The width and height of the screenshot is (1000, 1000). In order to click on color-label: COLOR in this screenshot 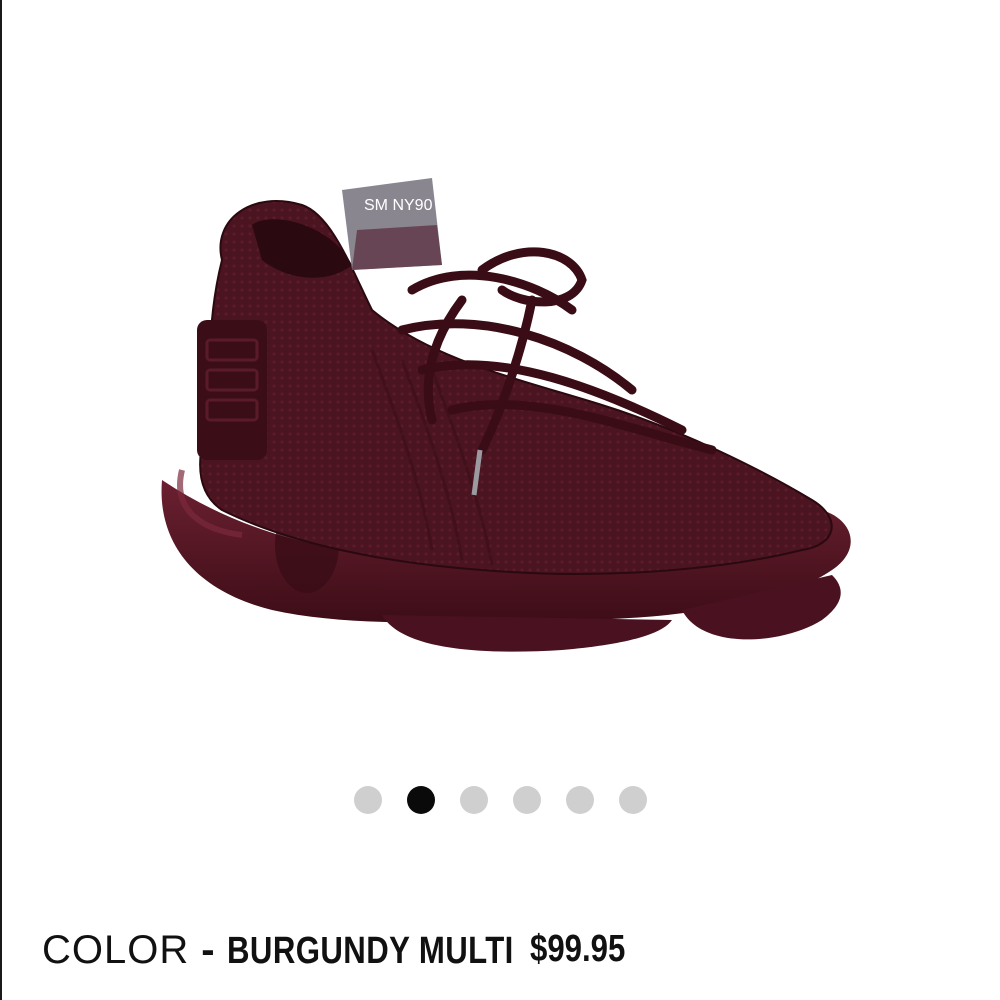, I will do `click(116, 950)`.